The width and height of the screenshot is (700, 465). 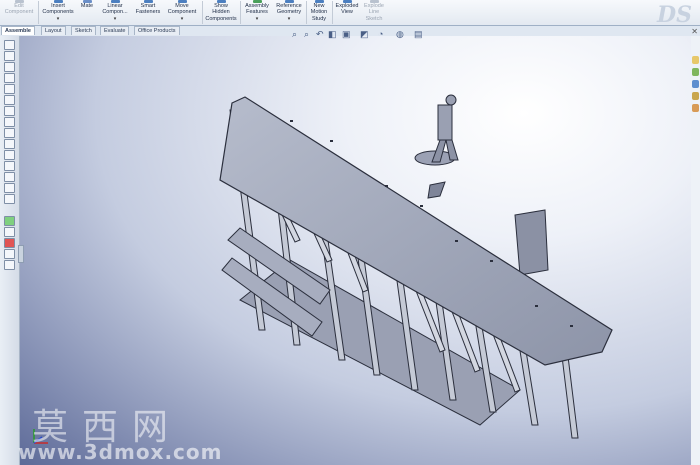 I want to click on tab-office-products: Office Products, so click(x=157, y=30).